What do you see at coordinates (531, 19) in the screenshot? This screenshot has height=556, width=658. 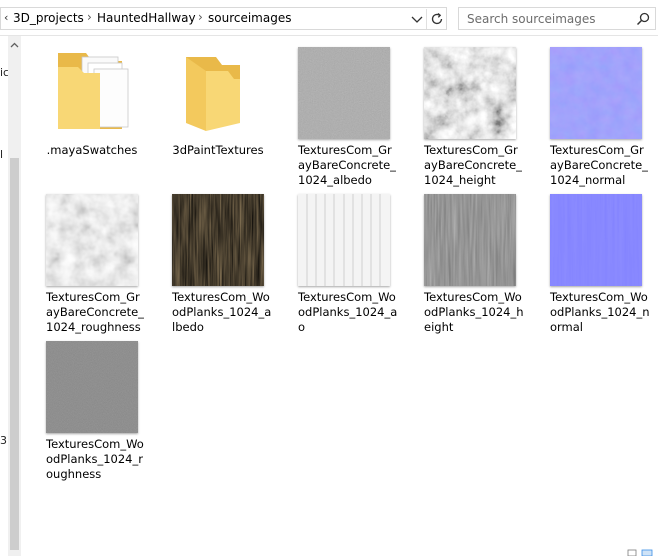 I see `search-placeholder: Search sourceimages` at bounding box center [531, 19].